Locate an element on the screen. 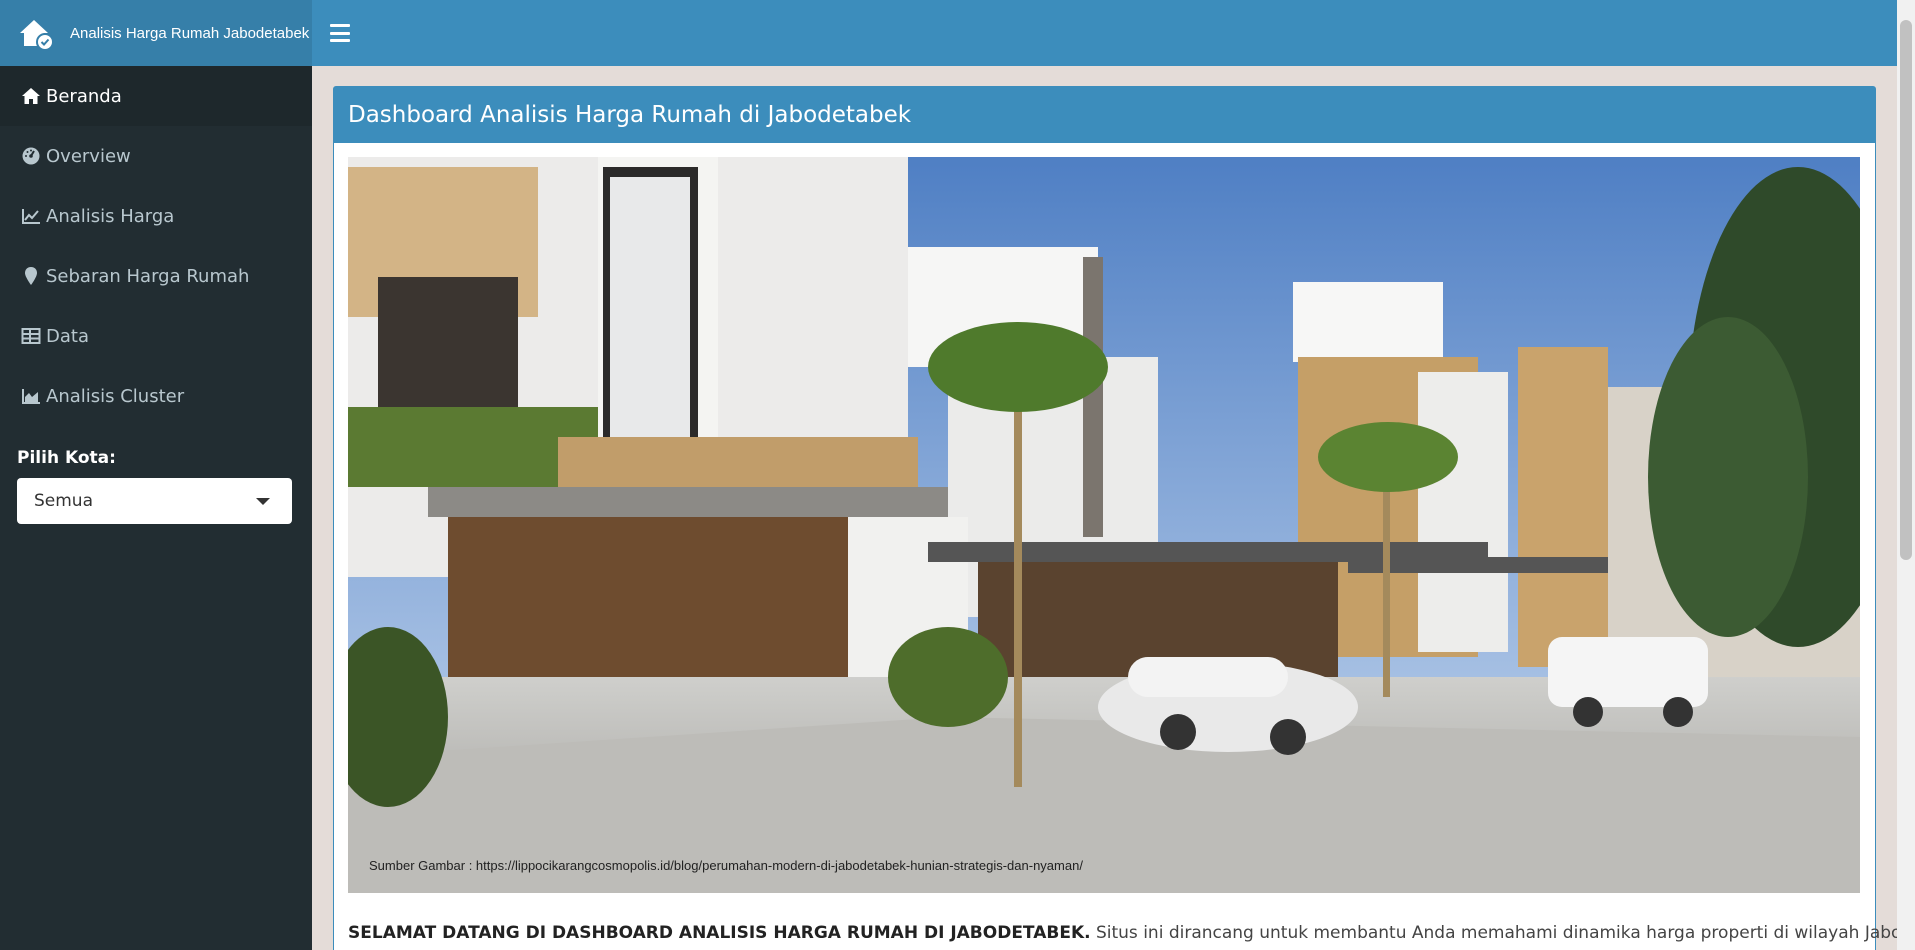 The image size is (1915, 950). table-icon is located at coordinates (31, 336).